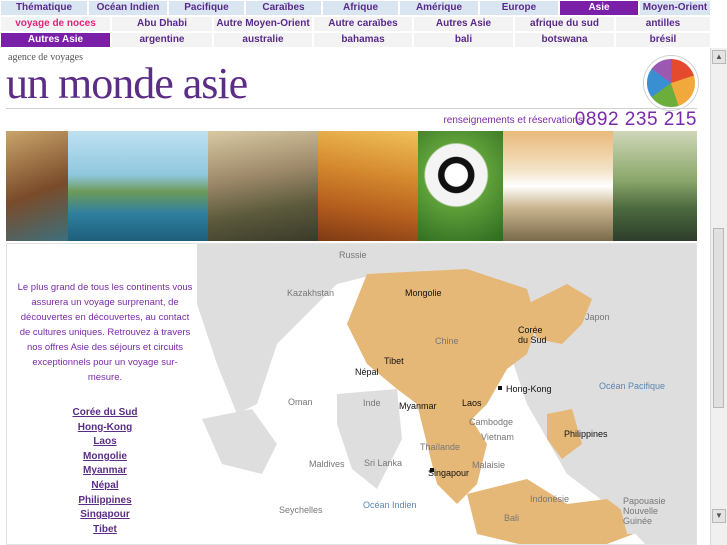 The width and height of the screenshot is (727, 545). I want to click on nav-link-antilles: antilles, so click(663, 24).